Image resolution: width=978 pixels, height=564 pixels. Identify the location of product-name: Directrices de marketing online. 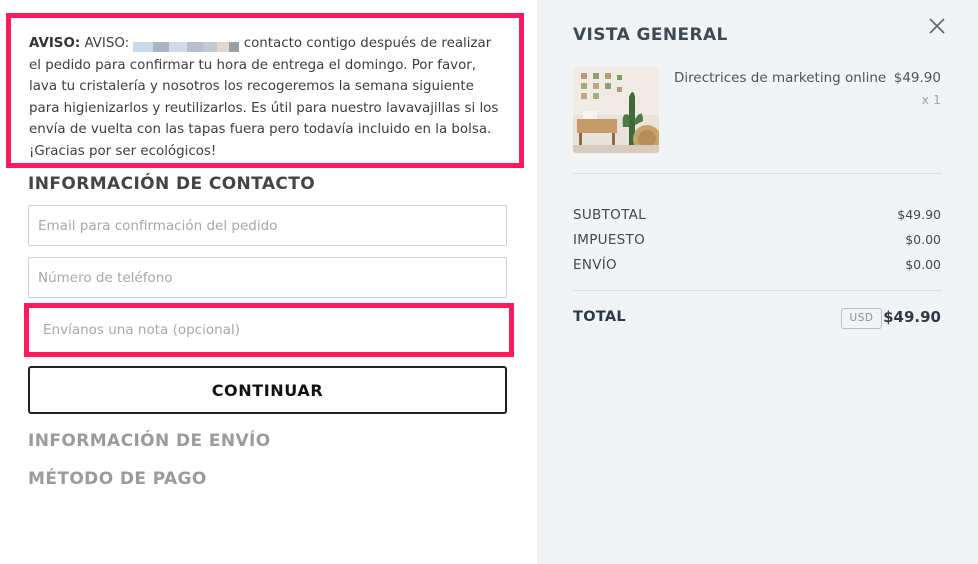
(780, 78).